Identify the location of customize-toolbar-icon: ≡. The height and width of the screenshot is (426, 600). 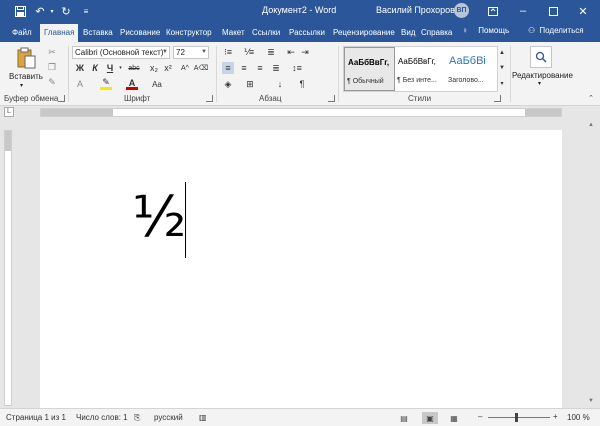
(86, 11).